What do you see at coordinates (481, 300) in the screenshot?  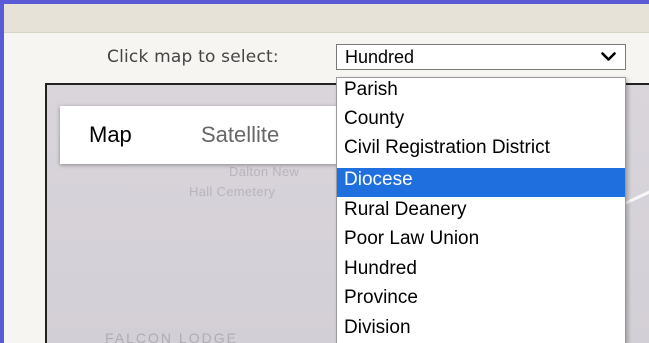 I see `dropdown-option-province: Province` at bounding box center [481, 300].